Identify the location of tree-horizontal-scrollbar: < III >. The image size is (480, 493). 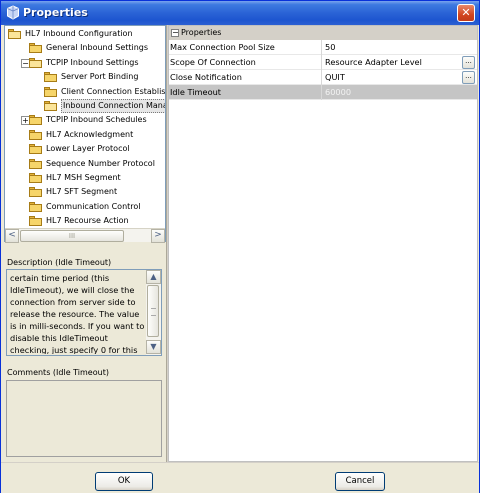
(85, 235).